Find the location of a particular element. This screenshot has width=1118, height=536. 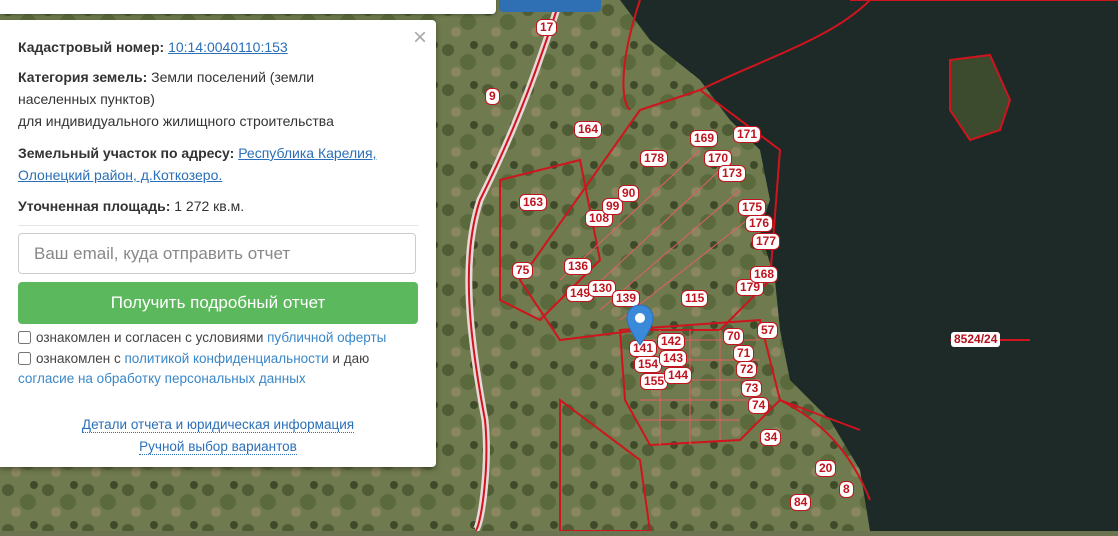

plot-label: 163 is located at coordinates (533, 202).